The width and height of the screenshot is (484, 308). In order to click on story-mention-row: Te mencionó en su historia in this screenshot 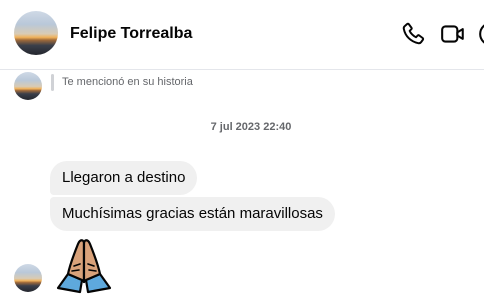, I will do `click(242, 85)`.